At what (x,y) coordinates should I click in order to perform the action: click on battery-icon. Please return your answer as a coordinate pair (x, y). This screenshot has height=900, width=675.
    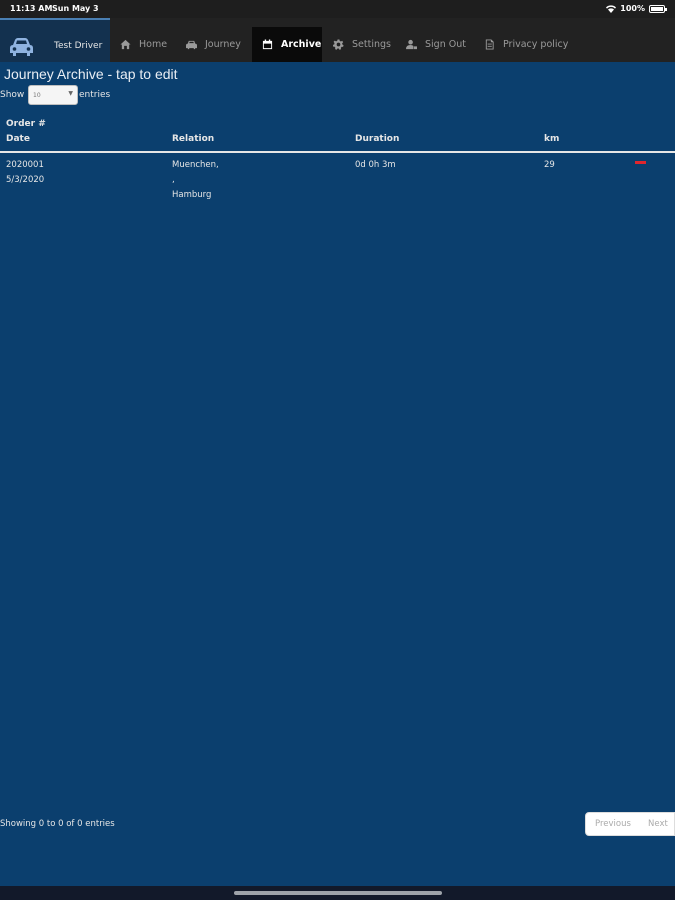
    Looking at the image, I should click on (658, 8).